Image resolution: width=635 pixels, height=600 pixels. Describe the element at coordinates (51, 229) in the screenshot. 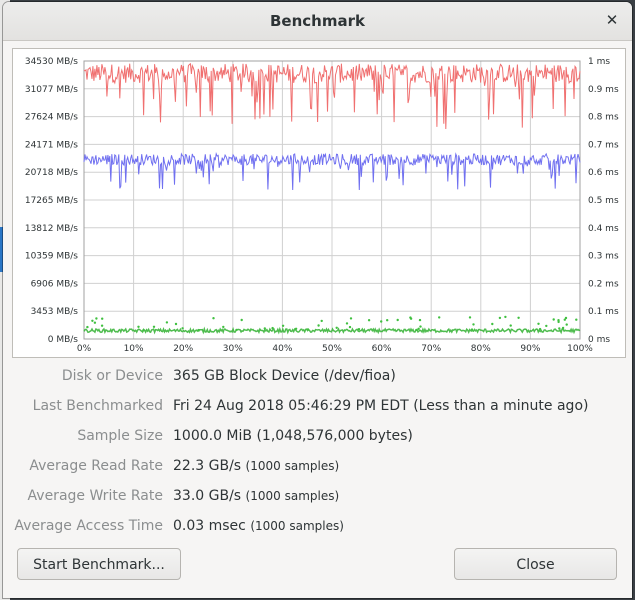

I see `y-left-tick-label: 13812 MB/s` at that location.